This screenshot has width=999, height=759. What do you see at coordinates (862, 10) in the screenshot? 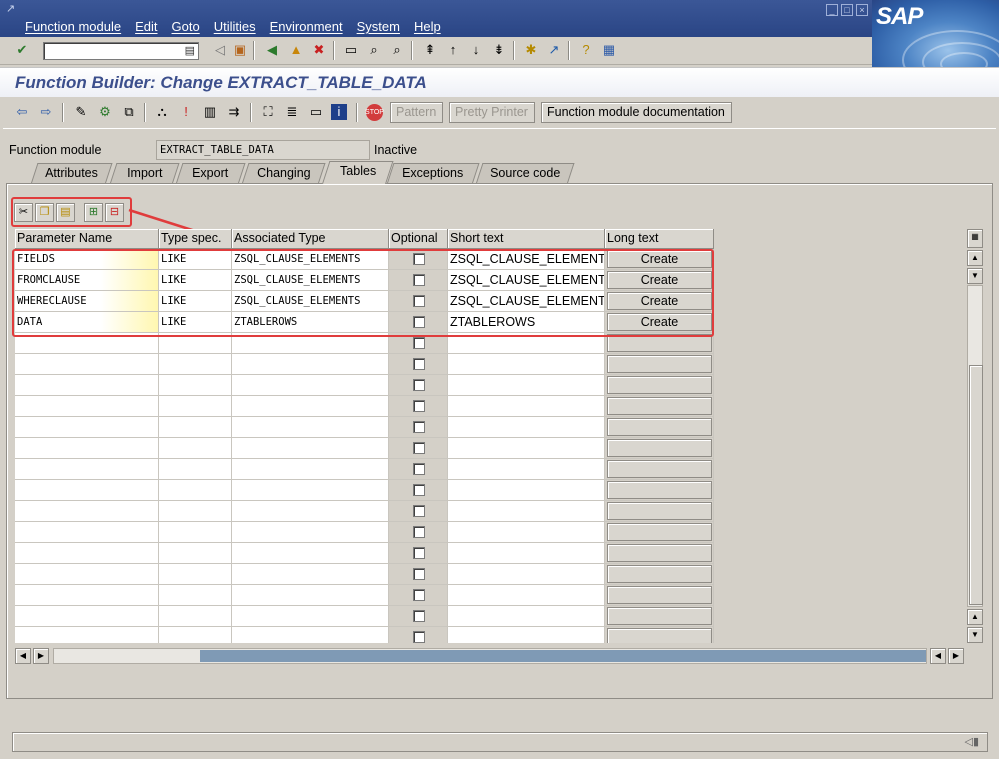
I see `close-icon: ×` at bounding box center [862, 10].